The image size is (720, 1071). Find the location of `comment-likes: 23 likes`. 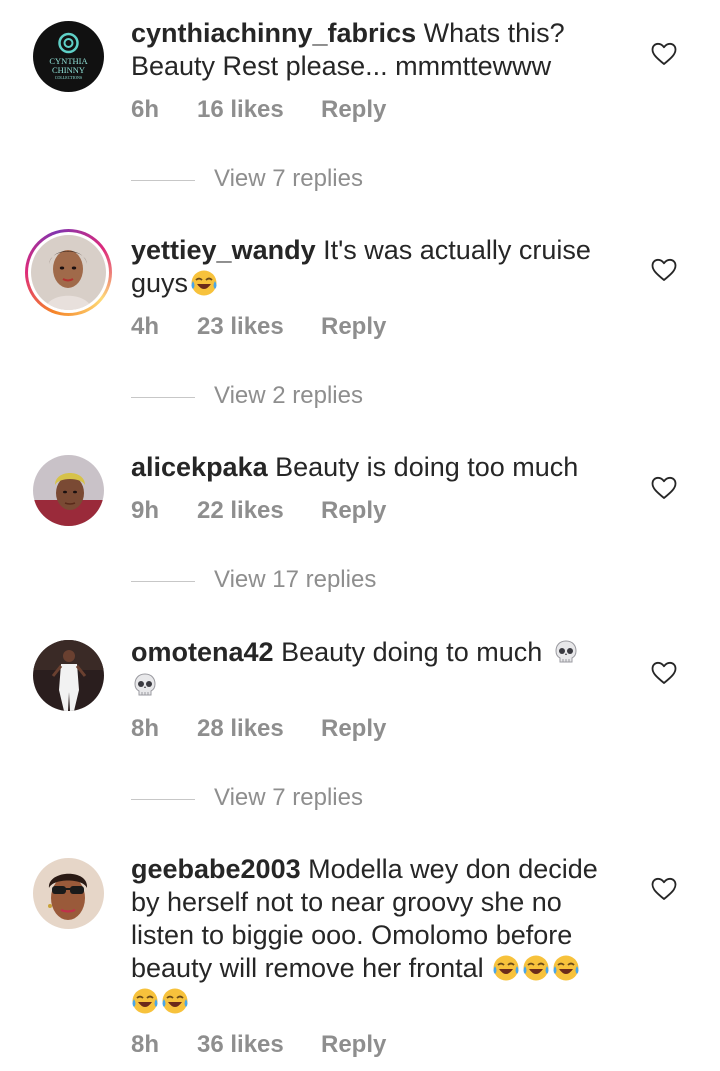

comment-likes: 23 likes is located at coordinates (240, 327).